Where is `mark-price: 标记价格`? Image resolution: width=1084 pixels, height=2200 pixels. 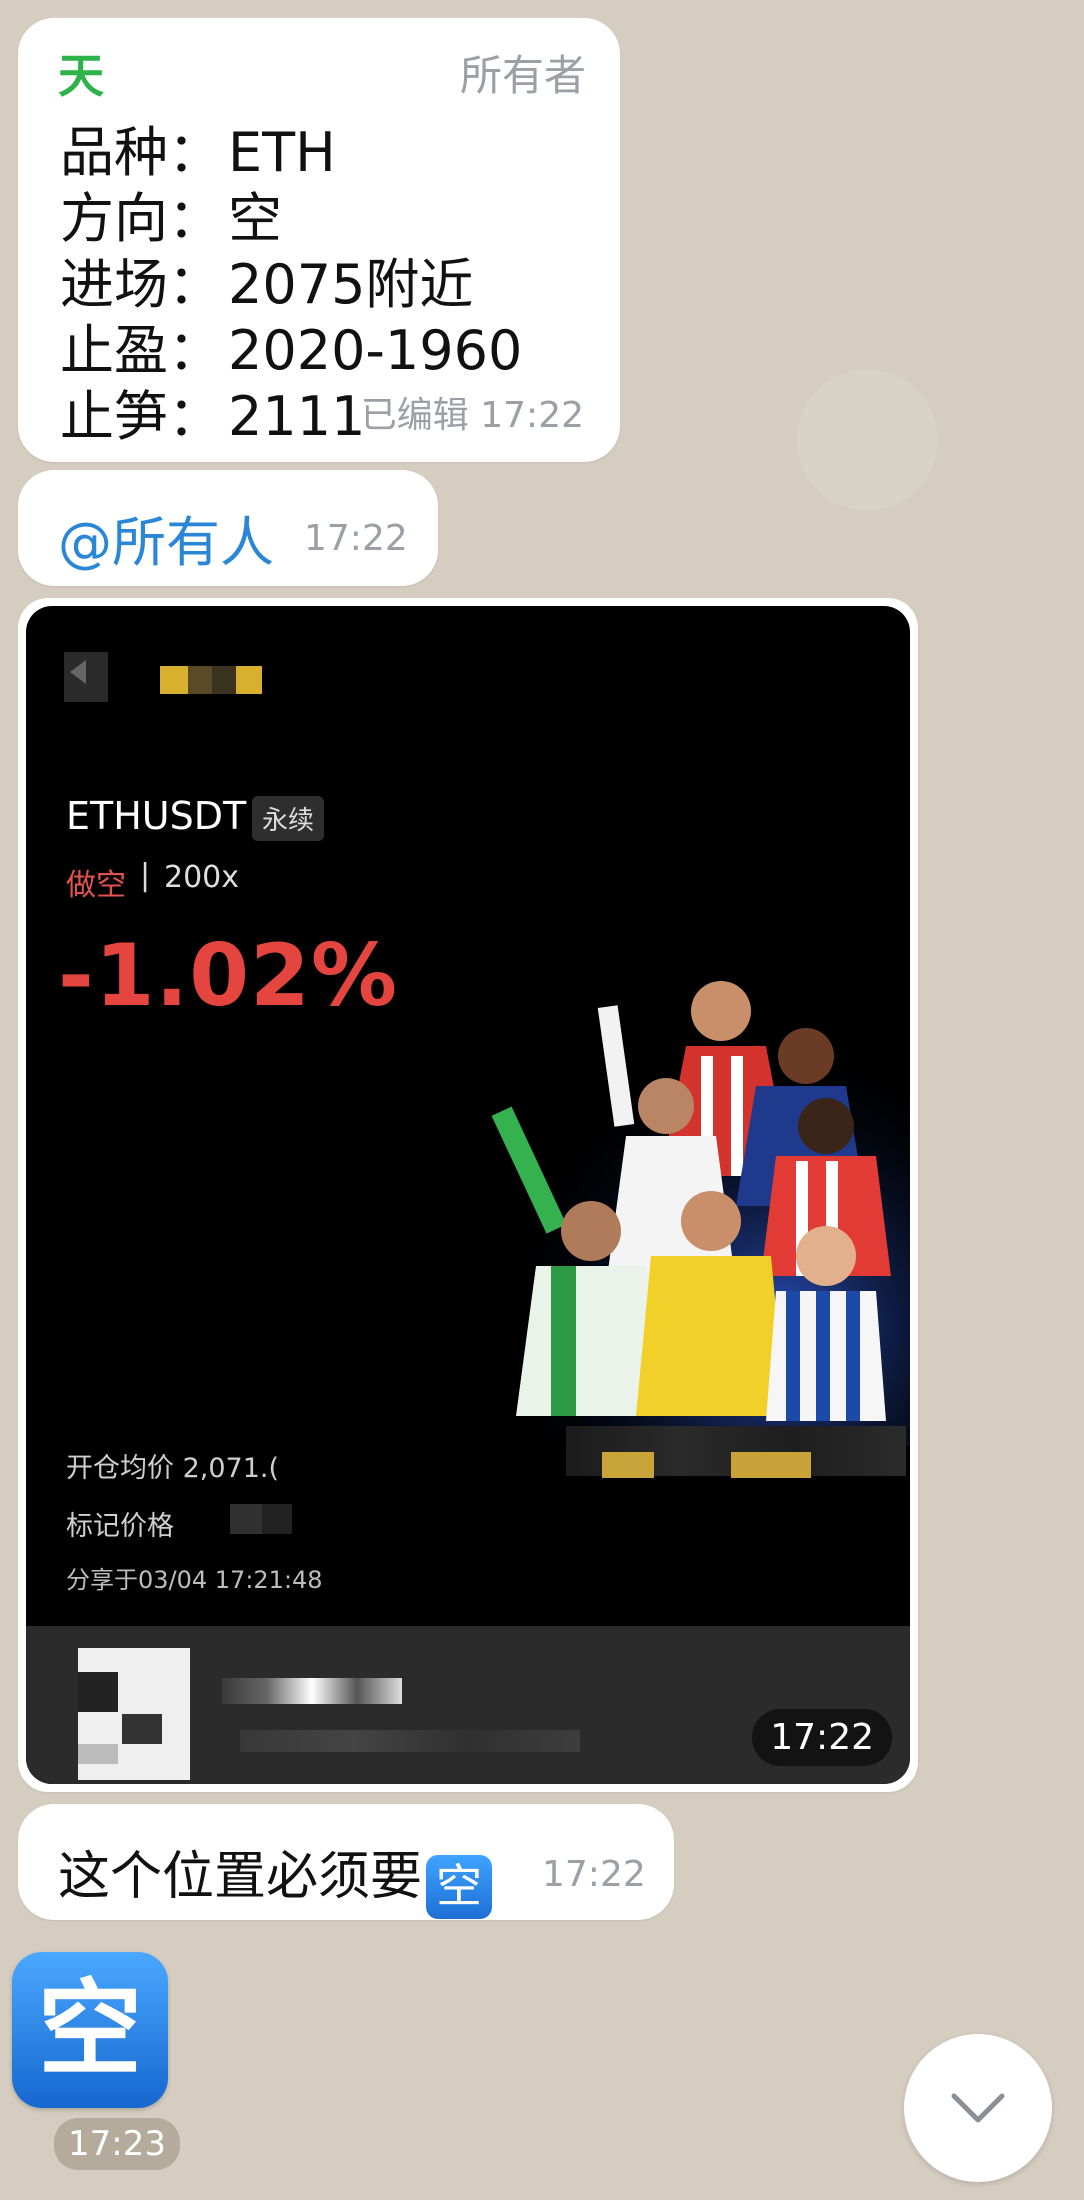 mark-price: 标记价格 is located at coordinates (120, 1523).